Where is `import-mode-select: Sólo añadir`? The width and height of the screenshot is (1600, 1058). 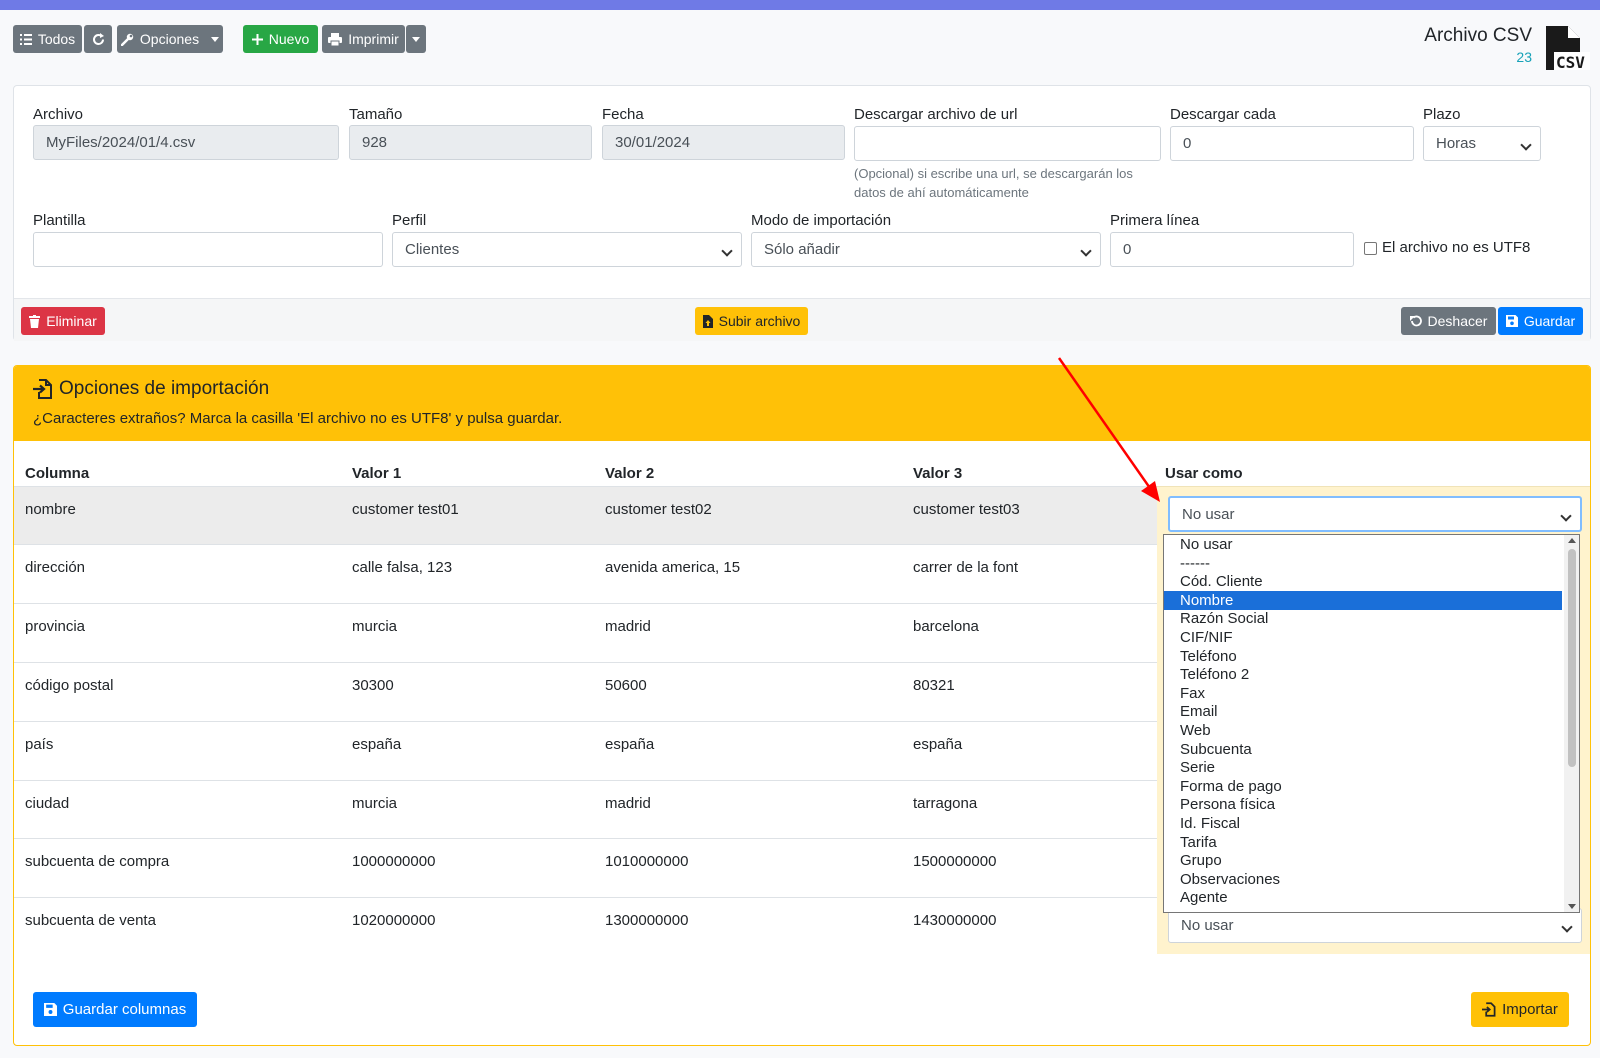
import-mode-select: Sólo añadir is located at coordinates (926, 249).